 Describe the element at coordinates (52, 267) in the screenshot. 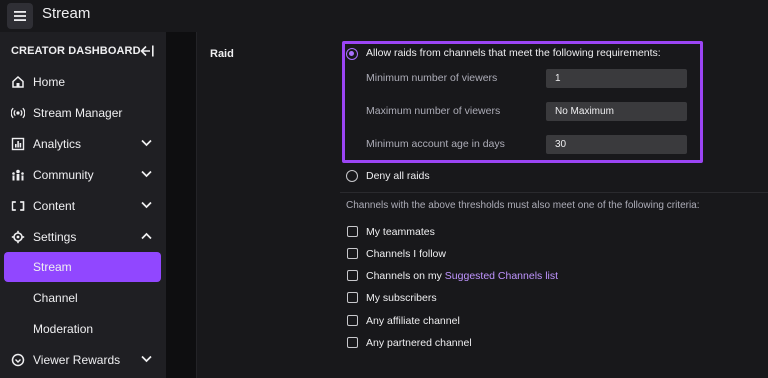

I see `sidebar-item-label: Stream` at that location.